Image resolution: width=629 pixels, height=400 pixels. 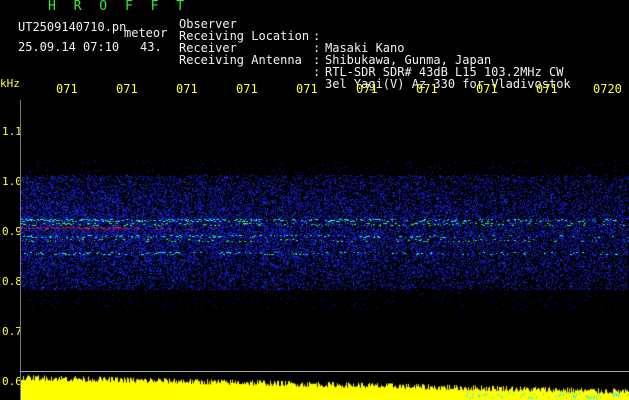 I want to click on baseline-divider, so click(x=324, y=371).